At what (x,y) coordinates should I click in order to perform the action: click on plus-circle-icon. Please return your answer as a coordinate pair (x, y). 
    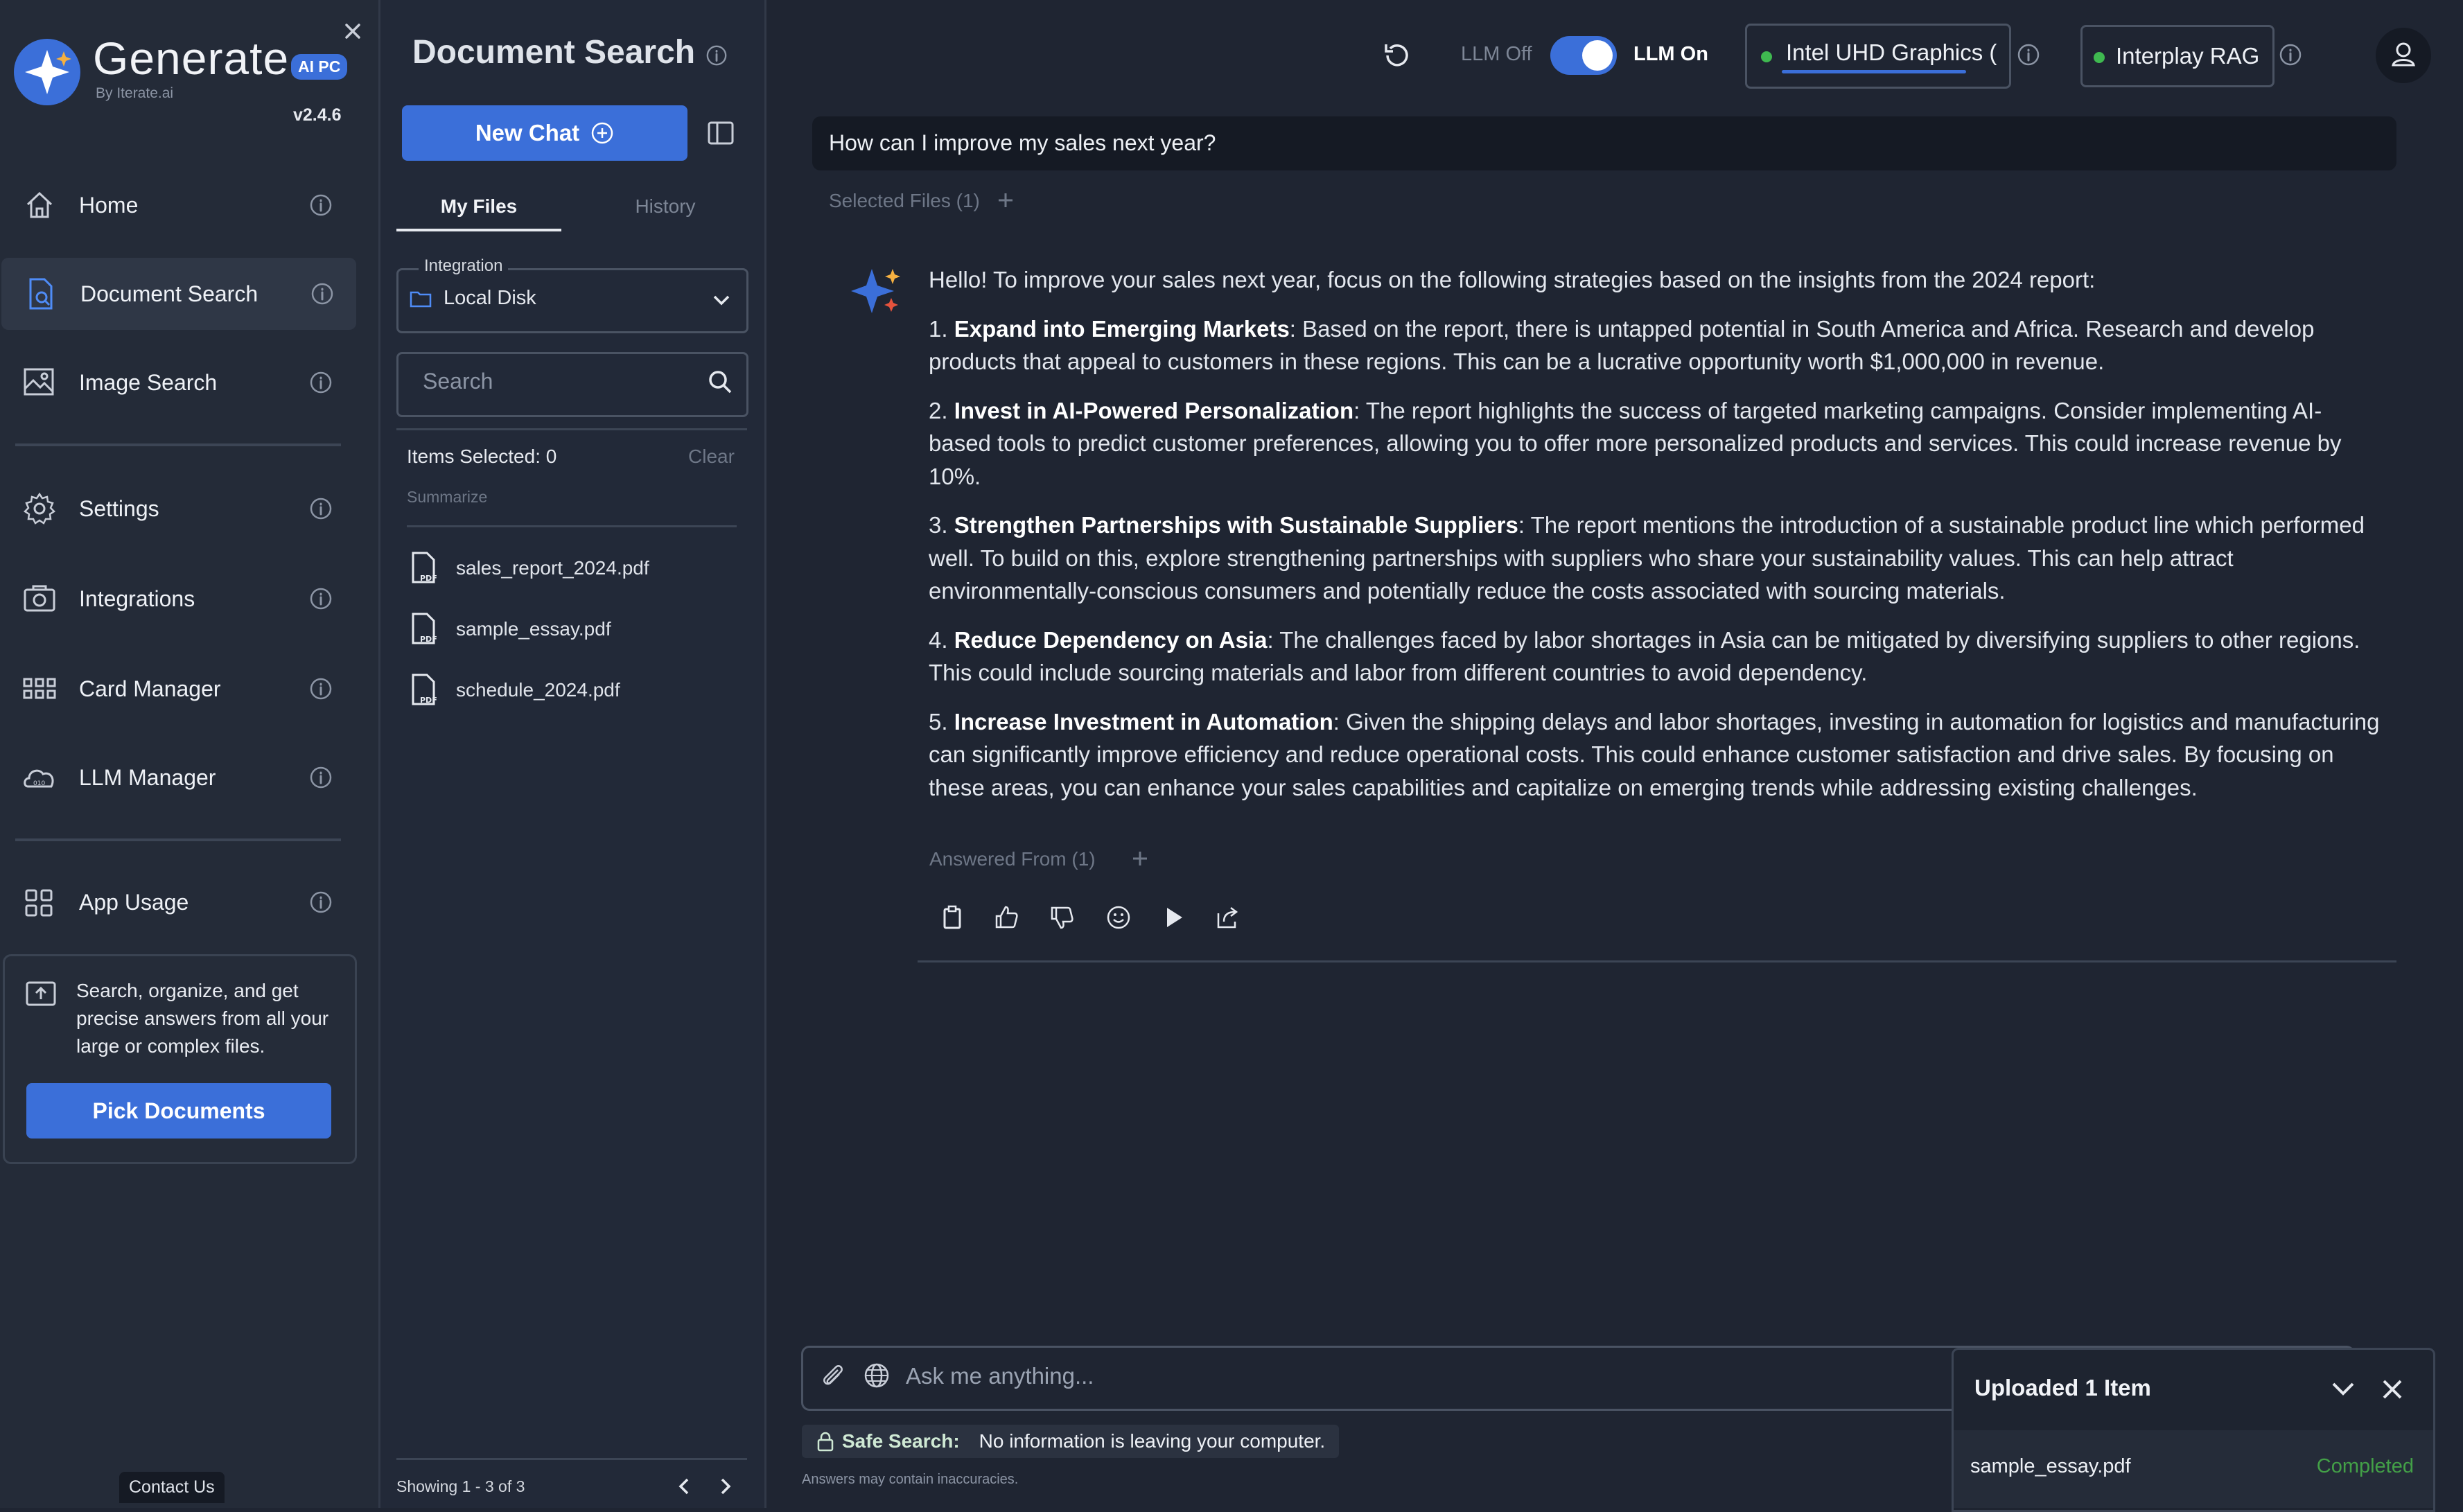
    Looking at the image, I should click on (602, 133).